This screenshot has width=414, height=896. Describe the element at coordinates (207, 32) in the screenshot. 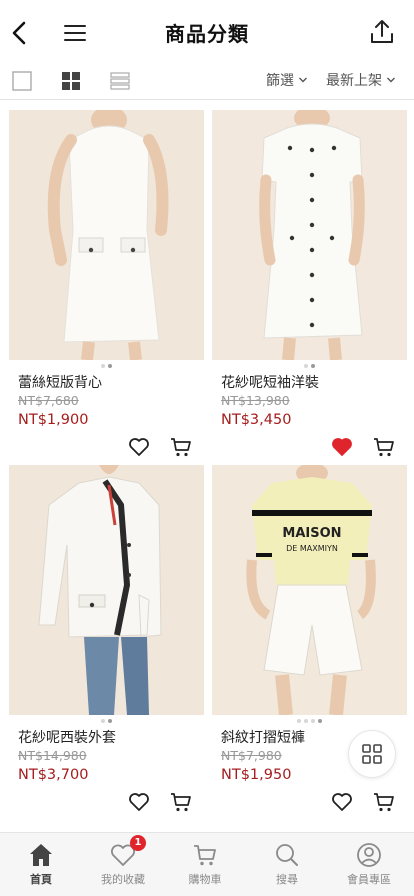

I see `app-header: 商品分類` at that location.